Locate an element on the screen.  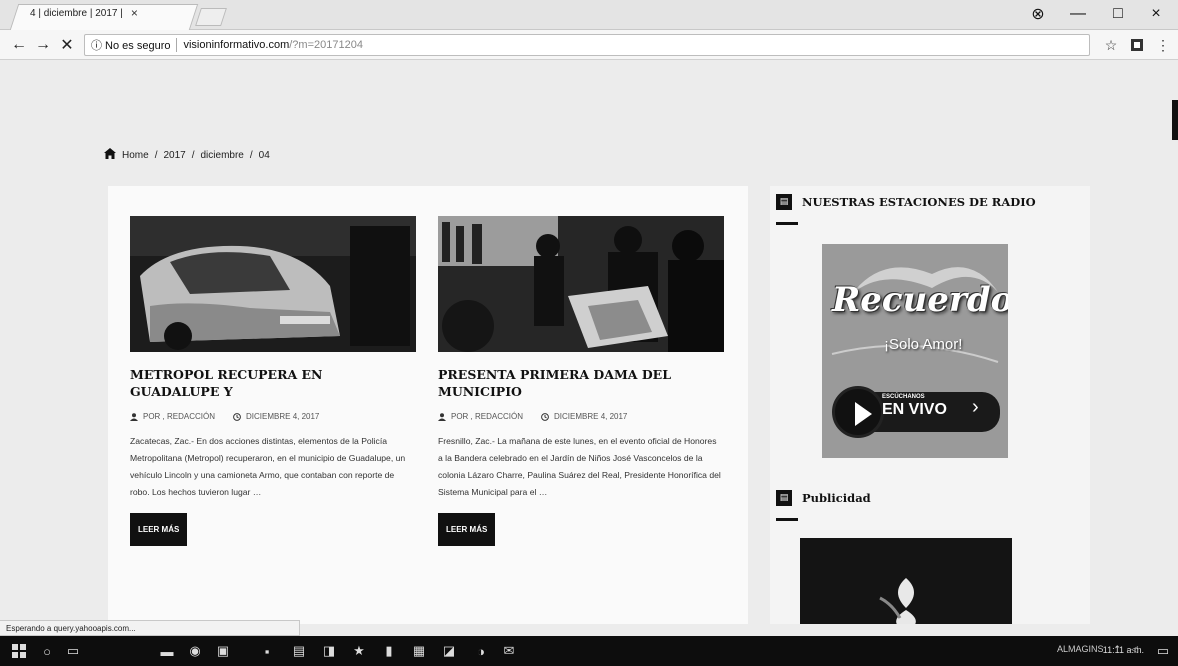
post-title: METROPOL RECUPERA EN GUADALUPE Y is located at coordinates (273, 383).